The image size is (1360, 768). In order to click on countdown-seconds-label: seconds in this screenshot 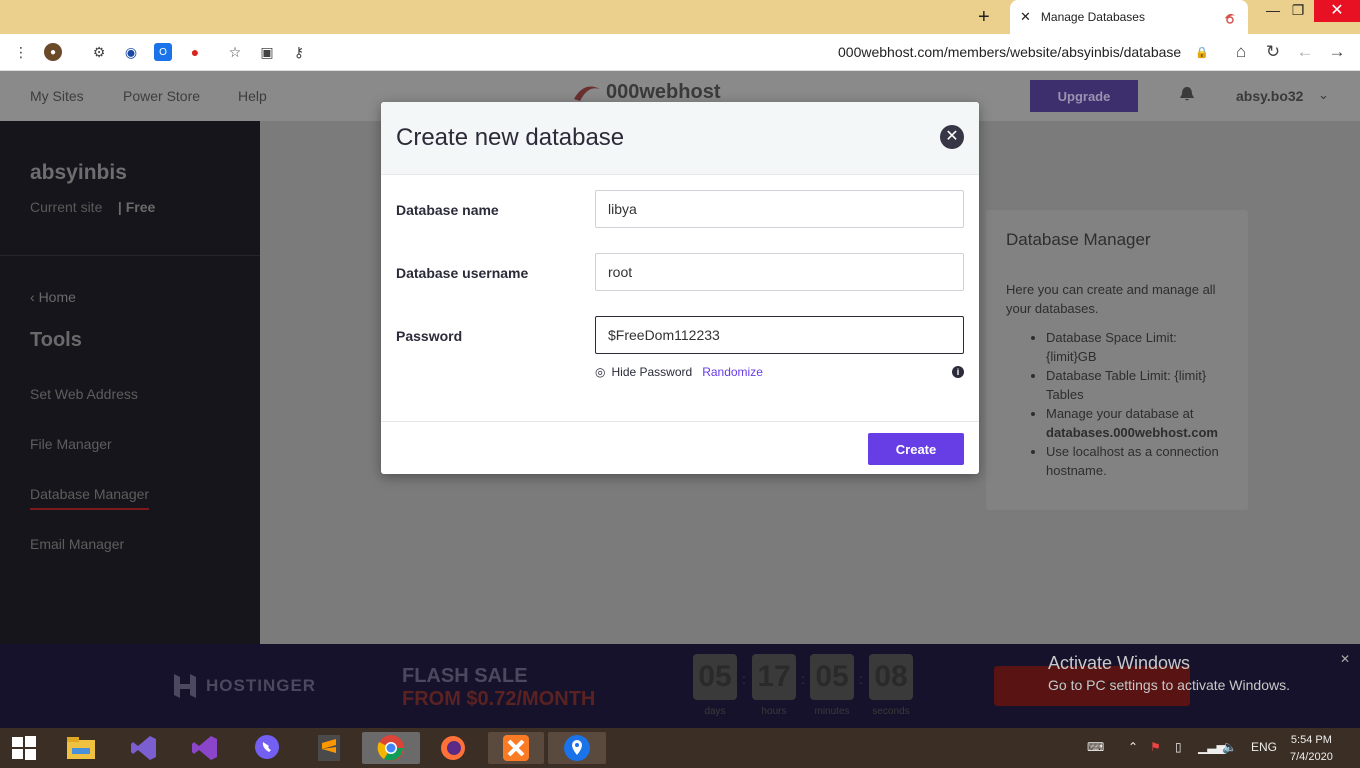, I will do `click(891, 711)`.